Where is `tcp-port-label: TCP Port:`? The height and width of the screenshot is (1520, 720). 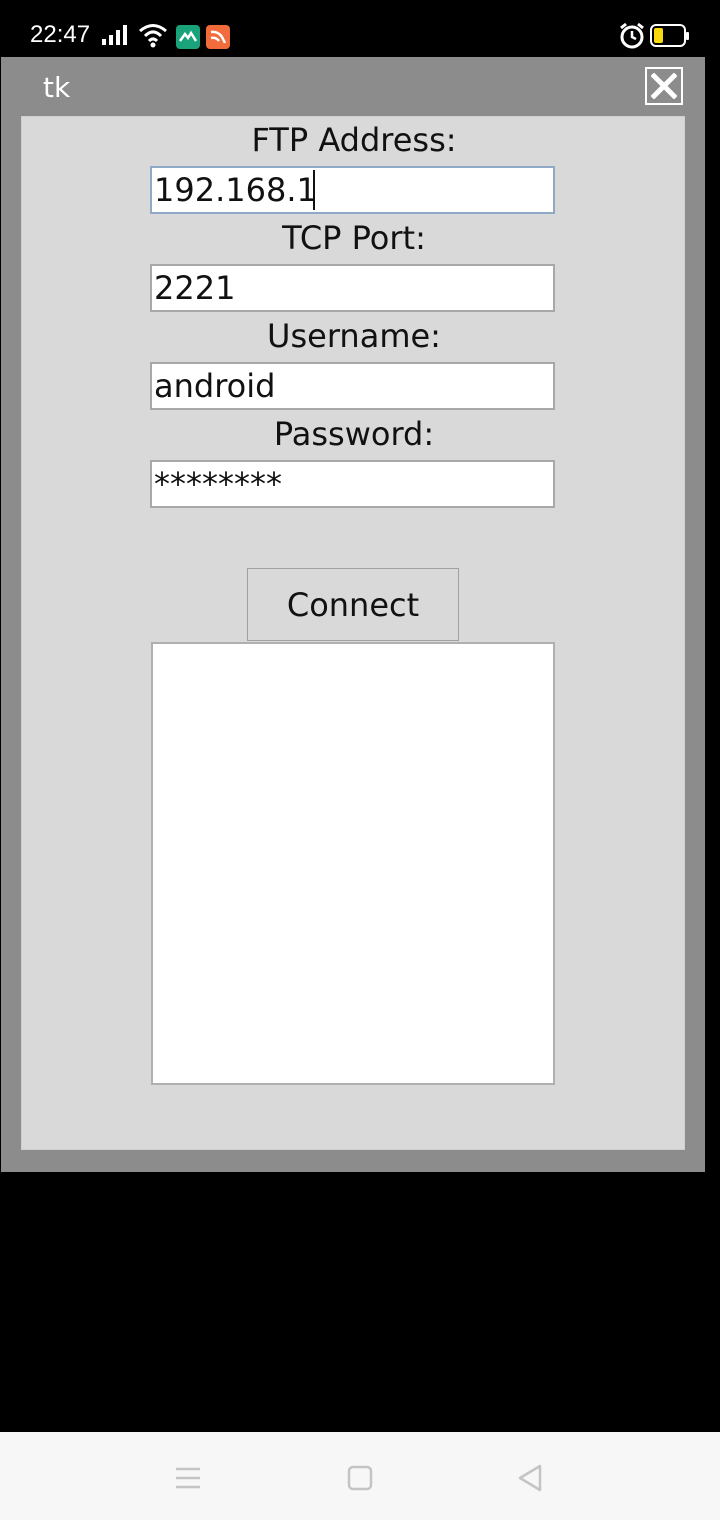
tcp-port-label: TCP Port: is located at coordinates (354, 238).